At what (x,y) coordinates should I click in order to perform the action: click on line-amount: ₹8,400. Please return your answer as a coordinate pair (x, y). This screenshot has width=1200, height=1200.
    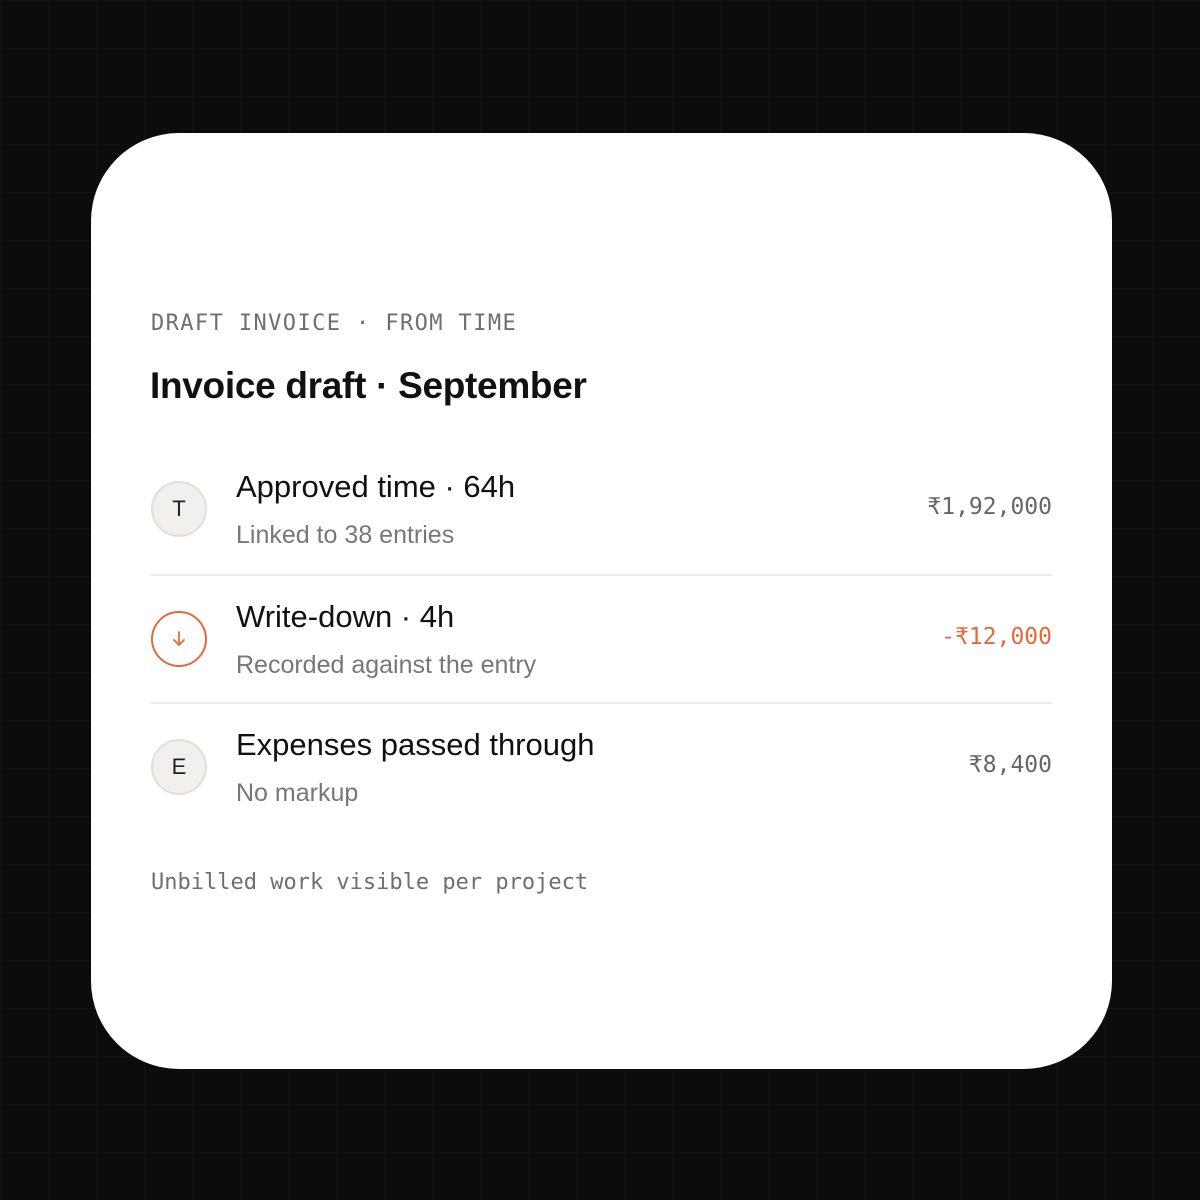
    Looking at the image, I should click on (1010, 765).